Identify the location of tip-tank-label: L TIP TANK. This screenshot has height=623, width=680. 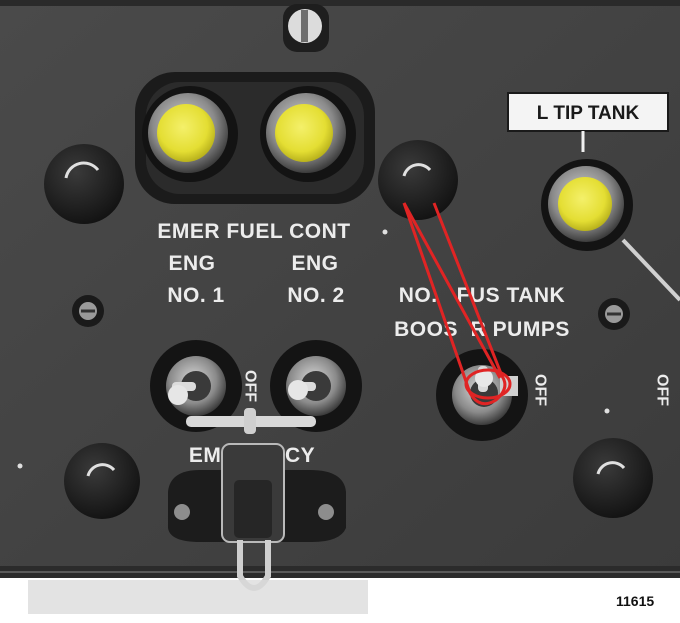
(588, 113).